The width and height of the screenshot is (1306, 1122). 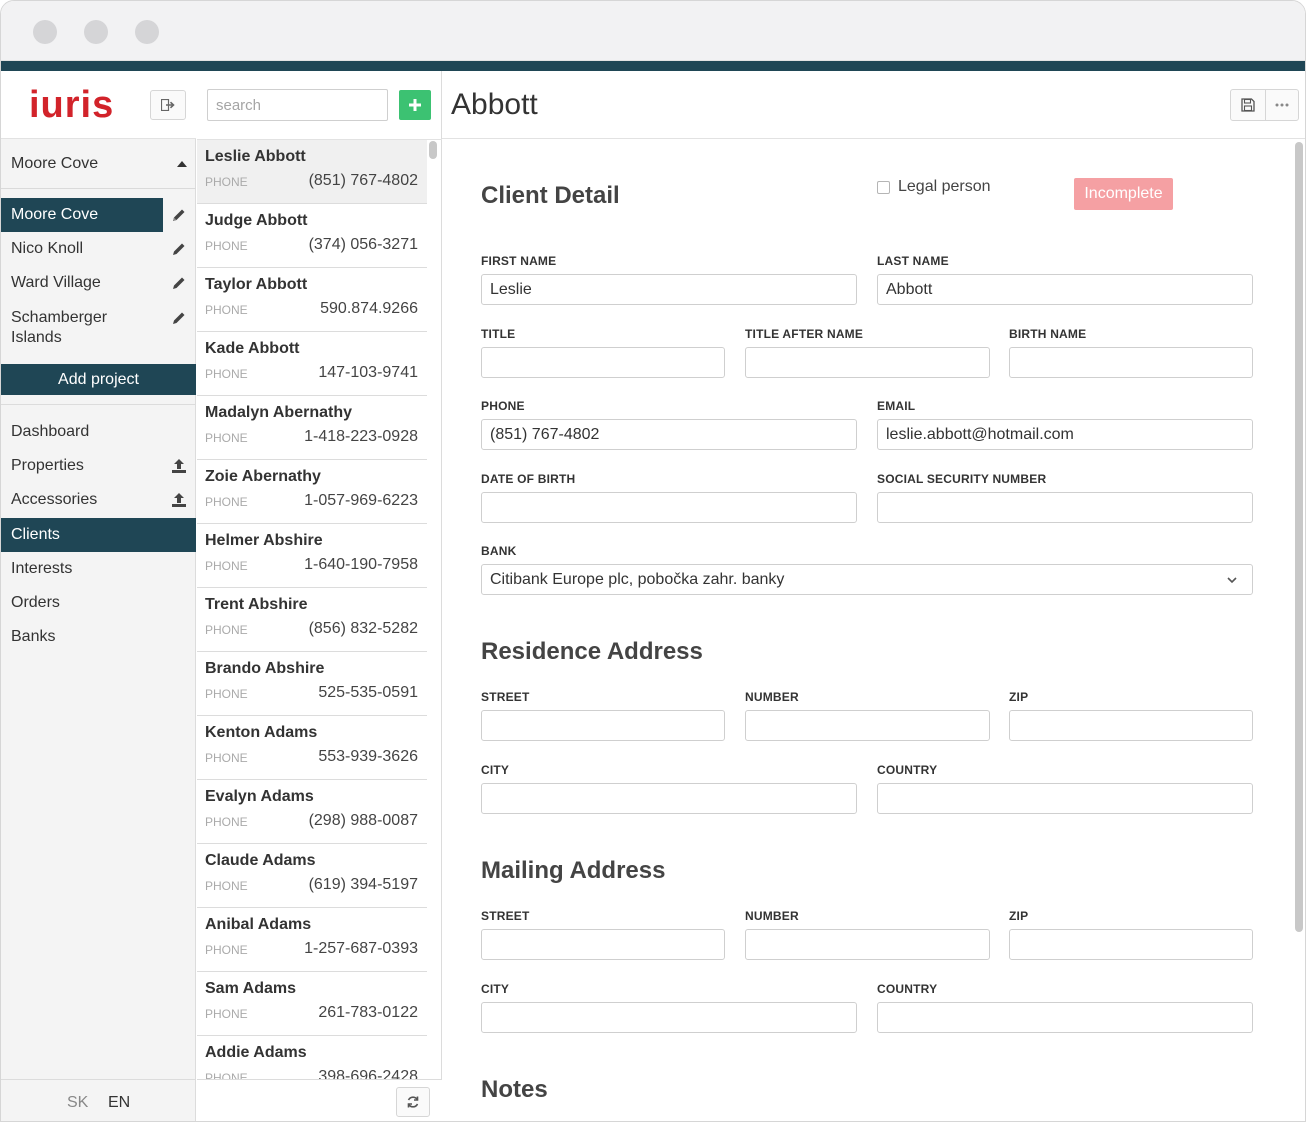 I want to click on nav-item-properties: Properties, so click(x=98, y=466).